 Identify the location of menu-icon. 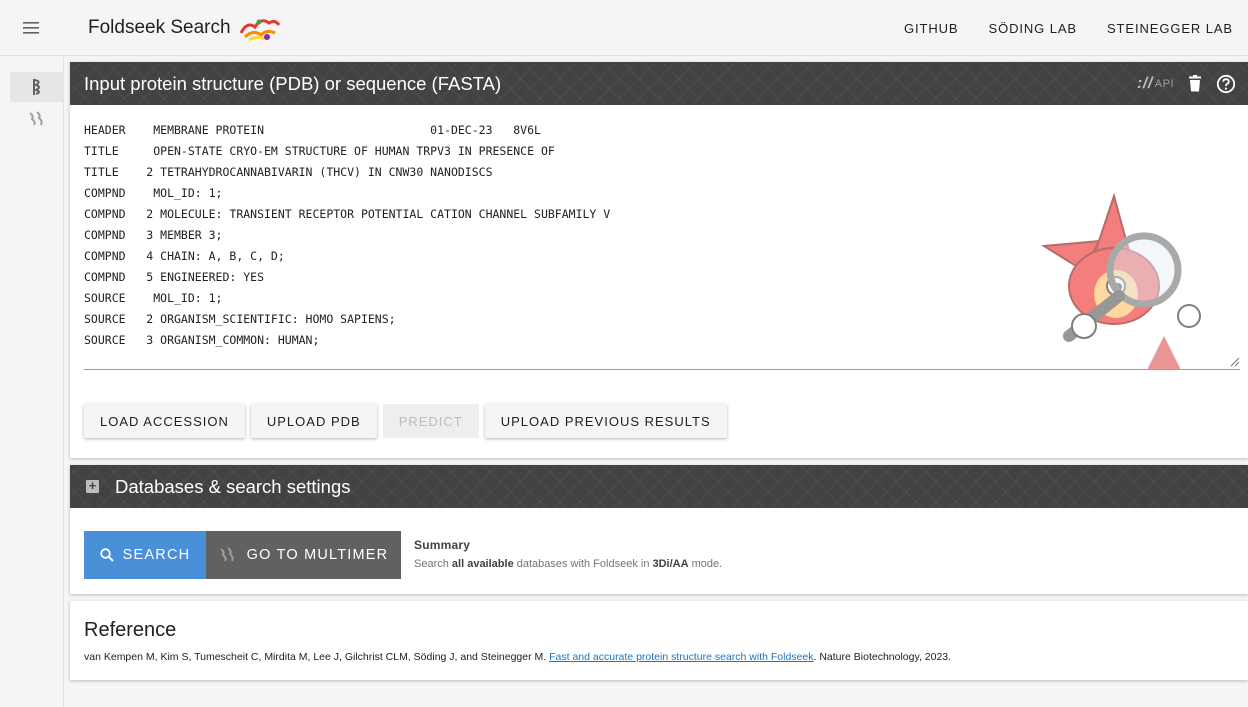
(31, 27).